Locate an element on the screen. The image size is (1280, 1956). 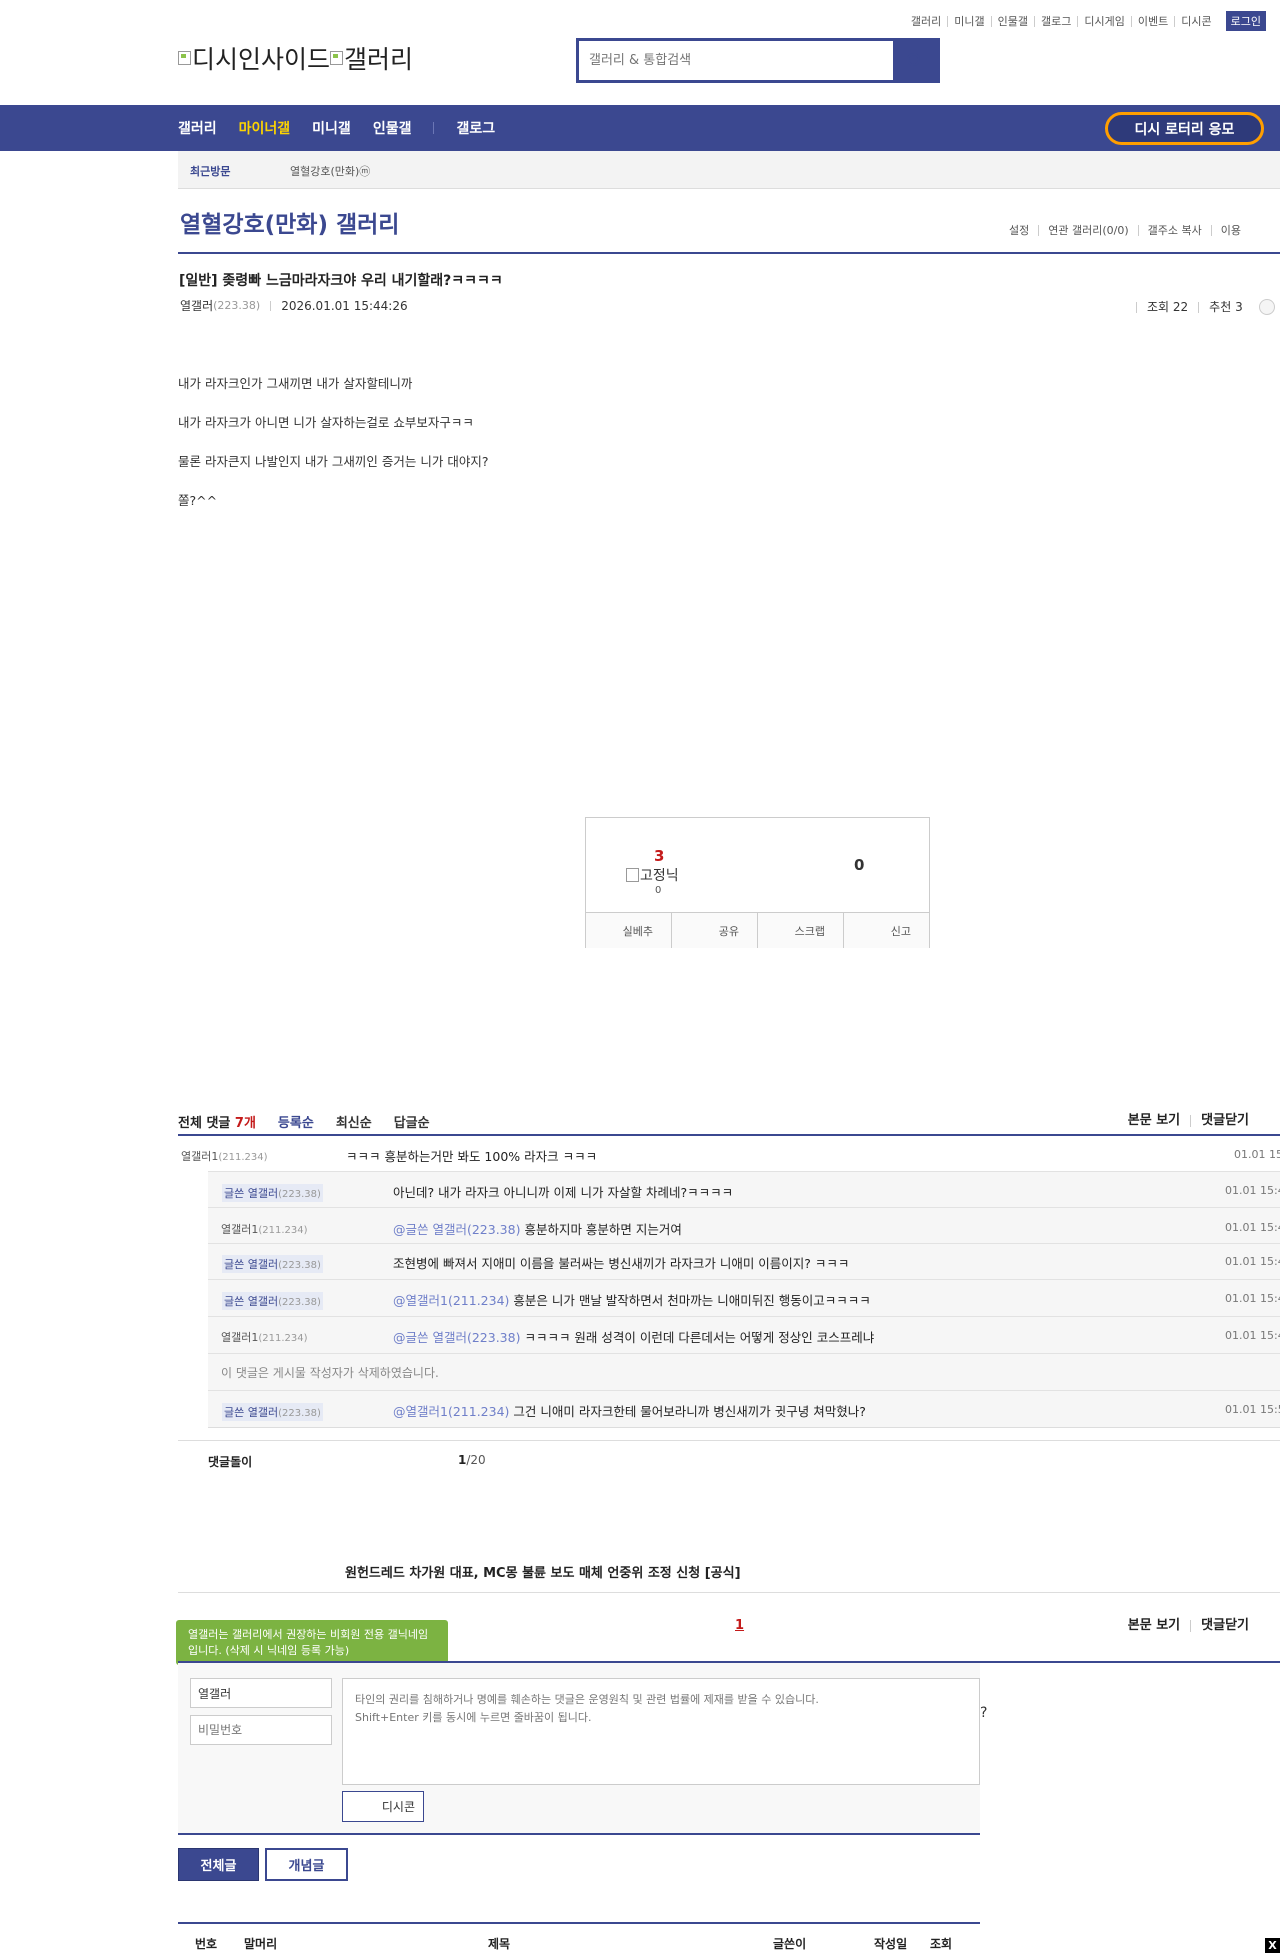
nav-person-gallery: 인물갤 is located at coordinates (392, 128).